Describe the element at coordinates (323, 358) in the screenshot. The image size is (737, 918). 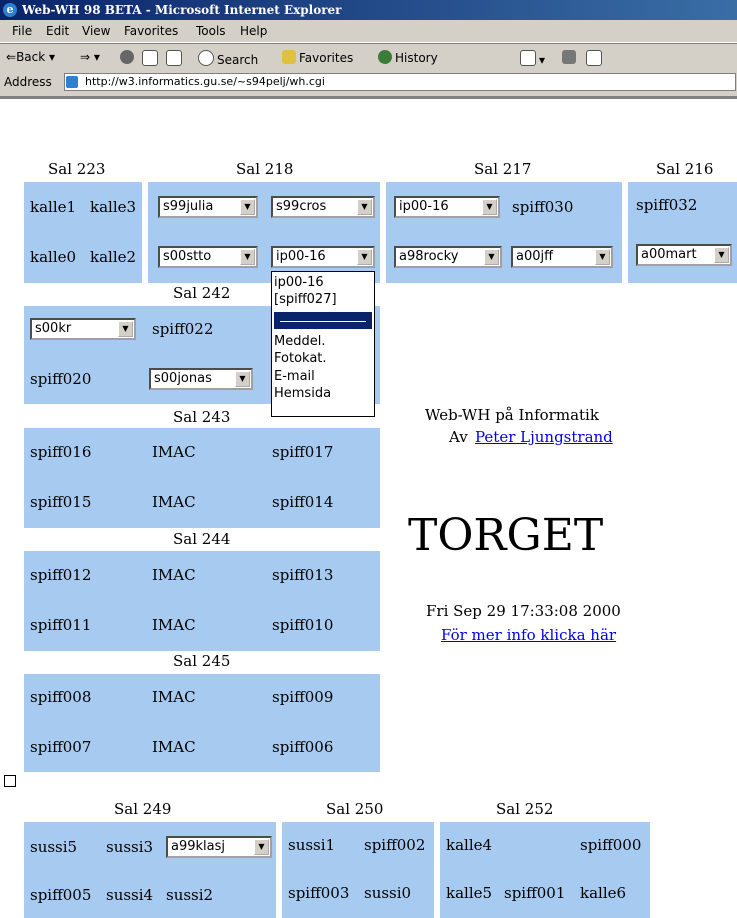
I see `dropdown-option: Fotokat.` at that location.